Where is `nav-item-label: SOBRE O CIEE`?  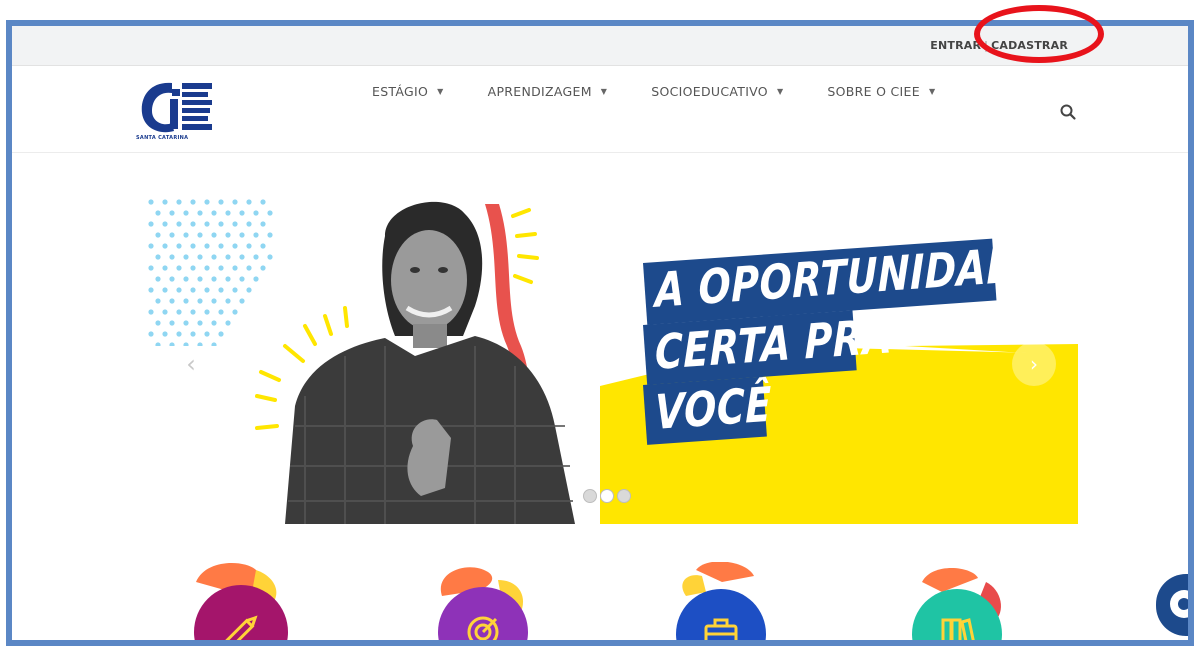
nav-item-label: SOBRE O CIEE is located at coordinates (873, 91).